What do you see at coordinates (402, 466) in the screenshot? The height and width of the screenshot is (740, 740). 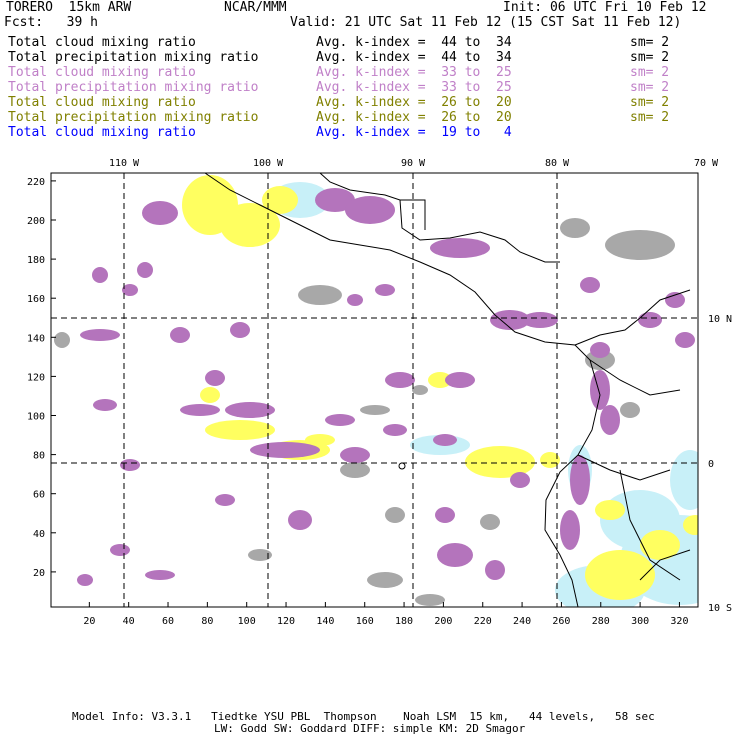 I see `galapagos-island` at bounding box center [402, 466].